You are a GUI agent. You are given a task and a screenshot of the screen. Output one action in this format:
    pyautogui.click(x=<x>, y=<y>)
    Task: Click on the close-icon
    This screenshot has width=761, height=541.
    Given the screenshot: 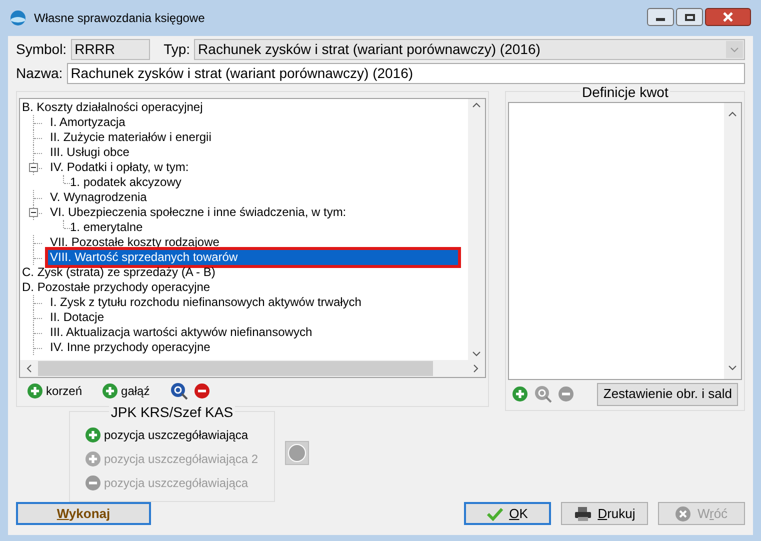 What is the action you would take?
    pyautogui.click(x=728, y=17)
    